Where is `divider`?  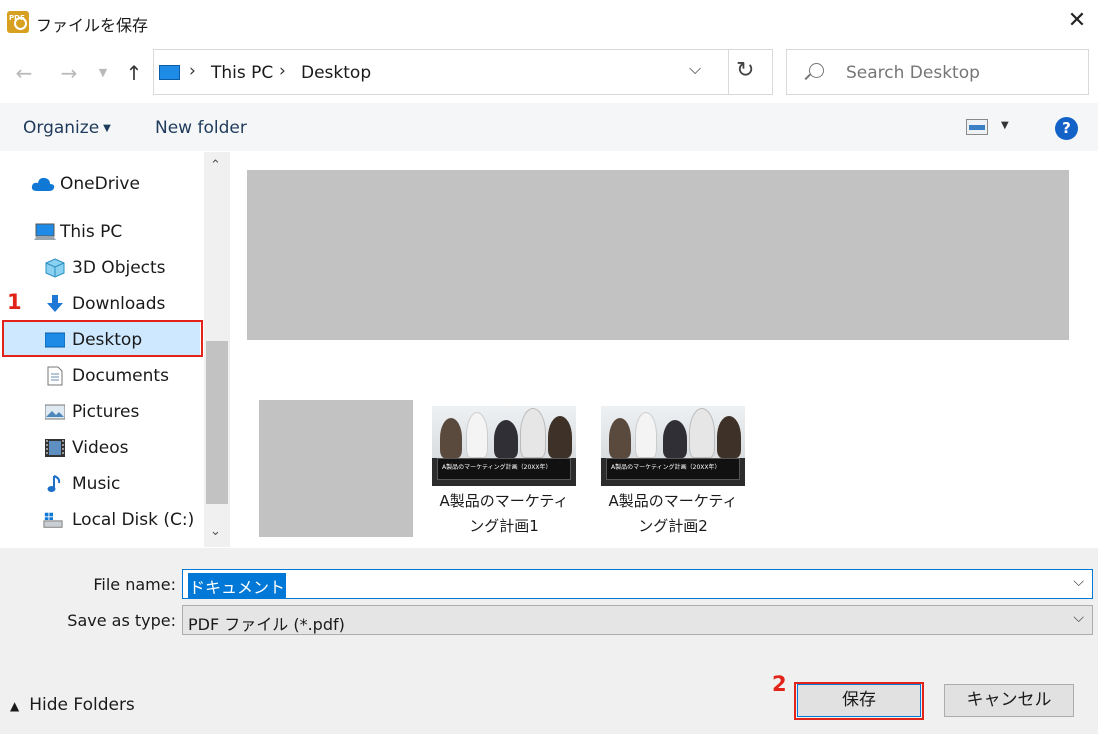 divider is located at coordinates (728, 72).